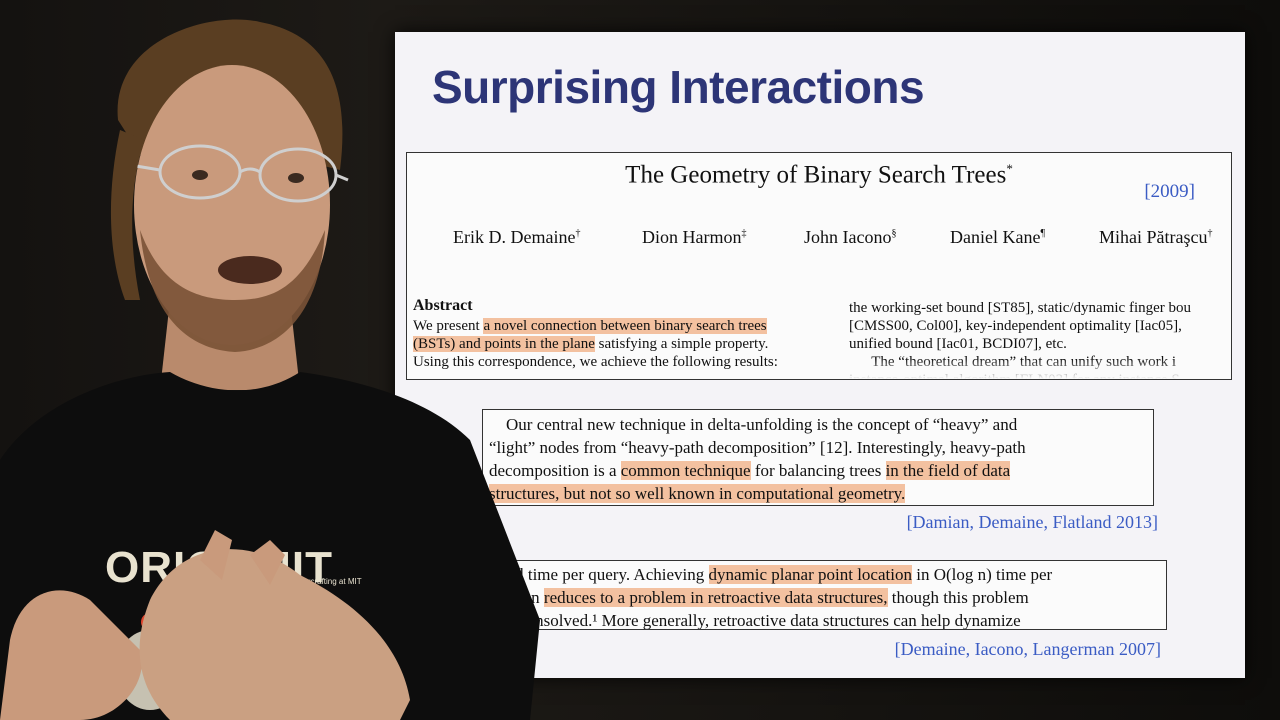 This screenshot has width=1280, height=720. Describe the element at coordinates (997, 237) in the screenshot. I see `author: Daniel Kane¶` at that location.